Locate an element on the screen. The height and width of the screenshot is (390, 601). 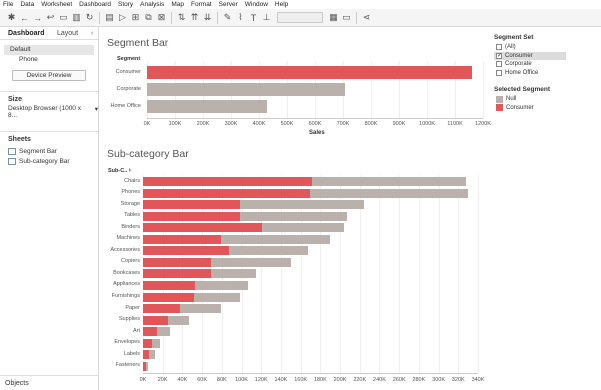
menu-item-server: Server is located at coordinates (228, 4).